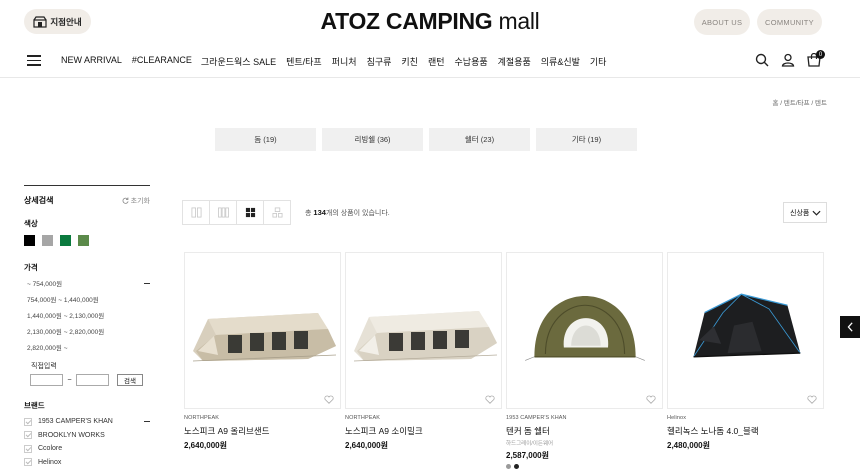  What do you see at coordinates (238, 61) in the screenshot?
I see `nav-item-groundworks-sale: 그라운드웍스 SALE` at bounding box center [238, 61].